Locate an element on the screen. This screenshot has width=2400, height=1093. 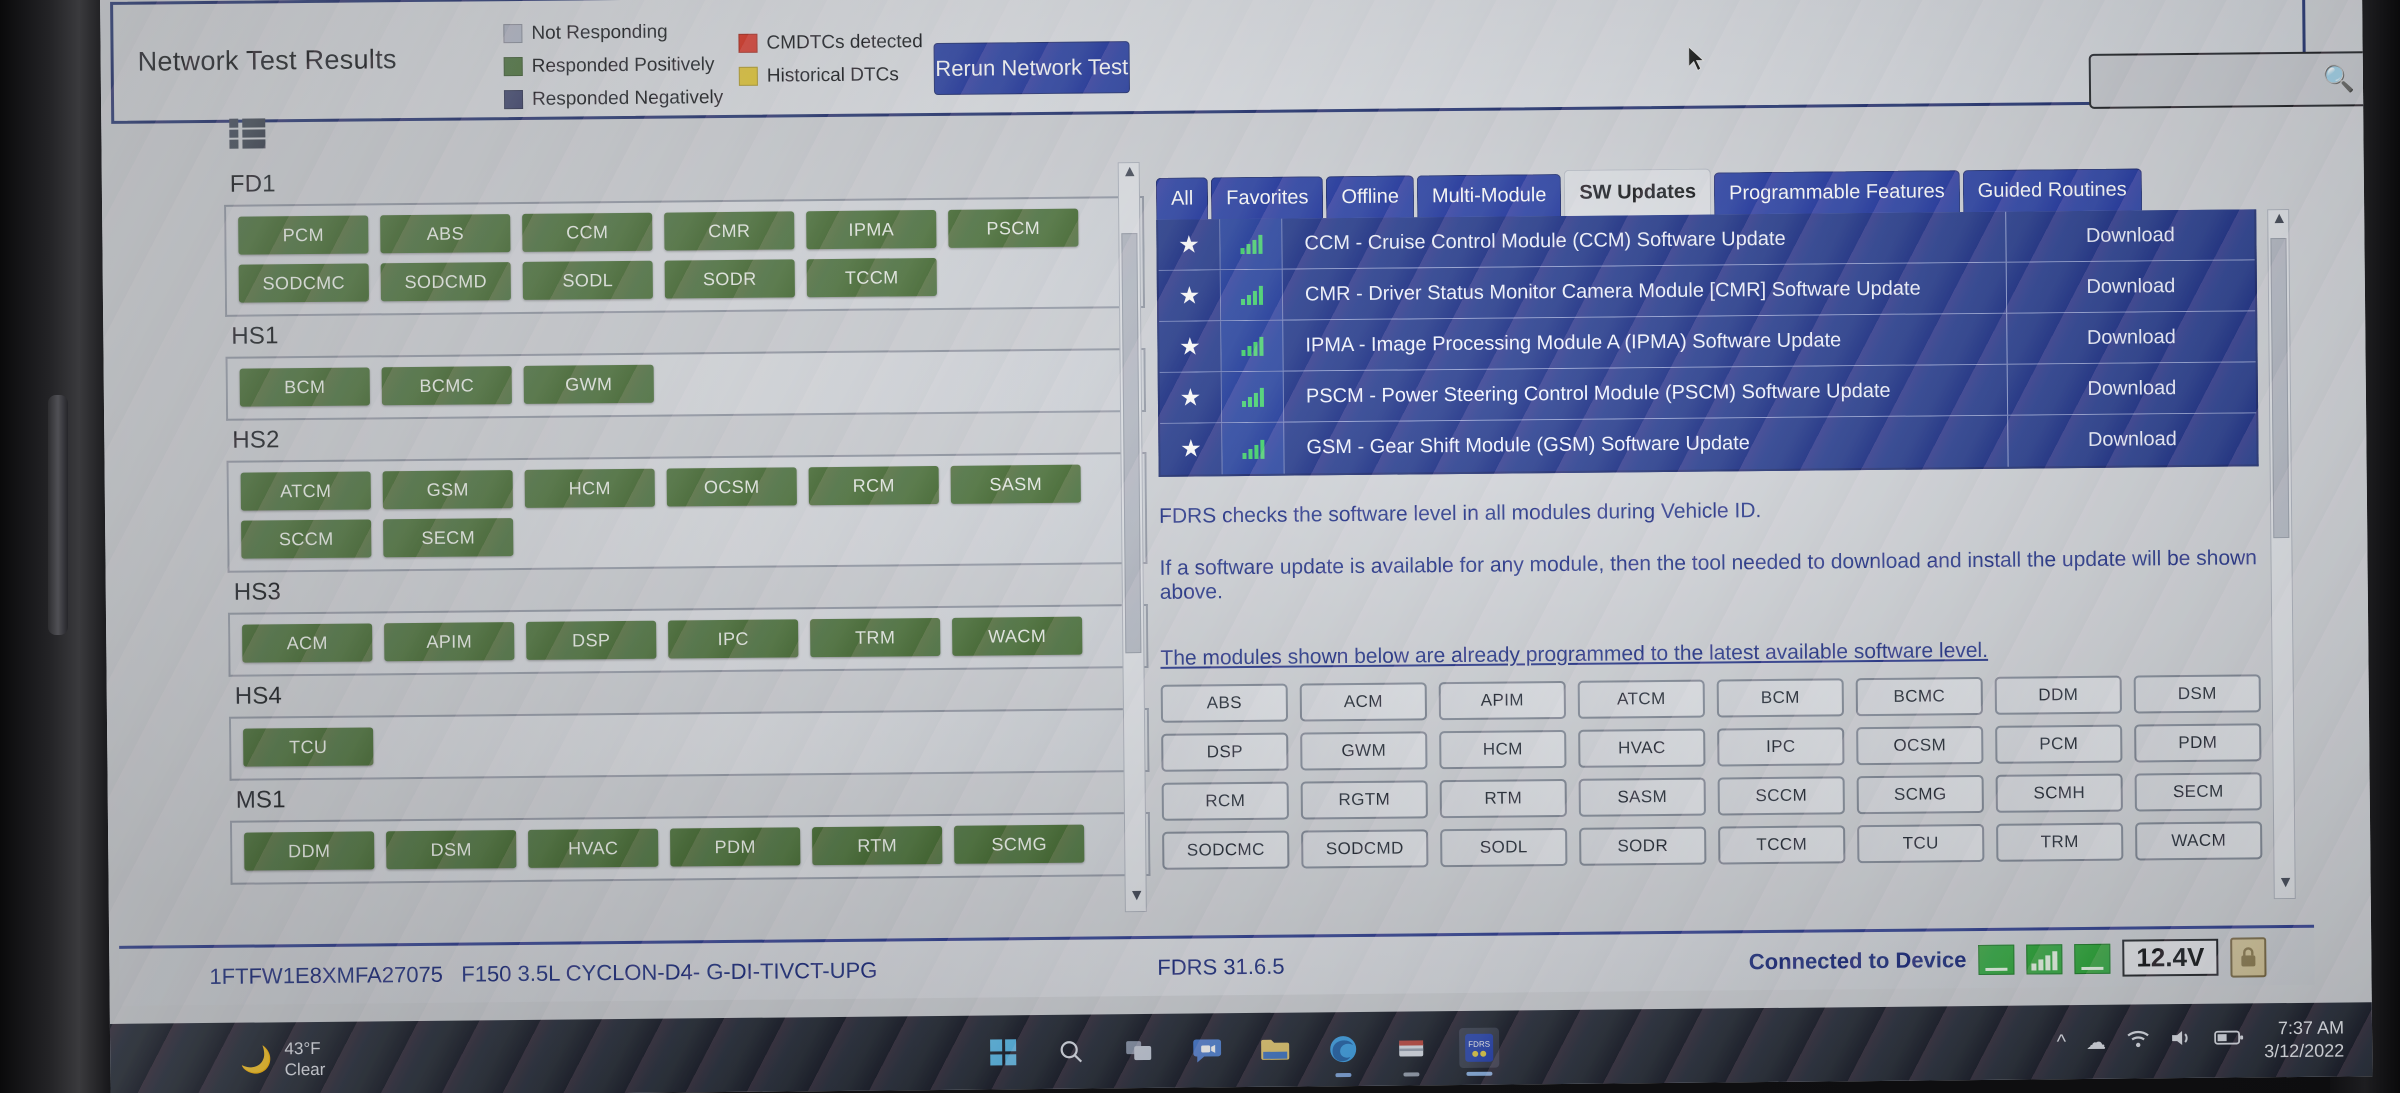
fdrs-button: FDRS is located at coordinates (1479, 1051).